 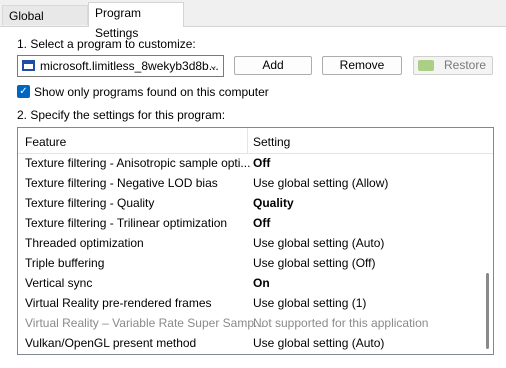 I want to click on feature-name: Threaded optimization, so click(x=84, y=243).